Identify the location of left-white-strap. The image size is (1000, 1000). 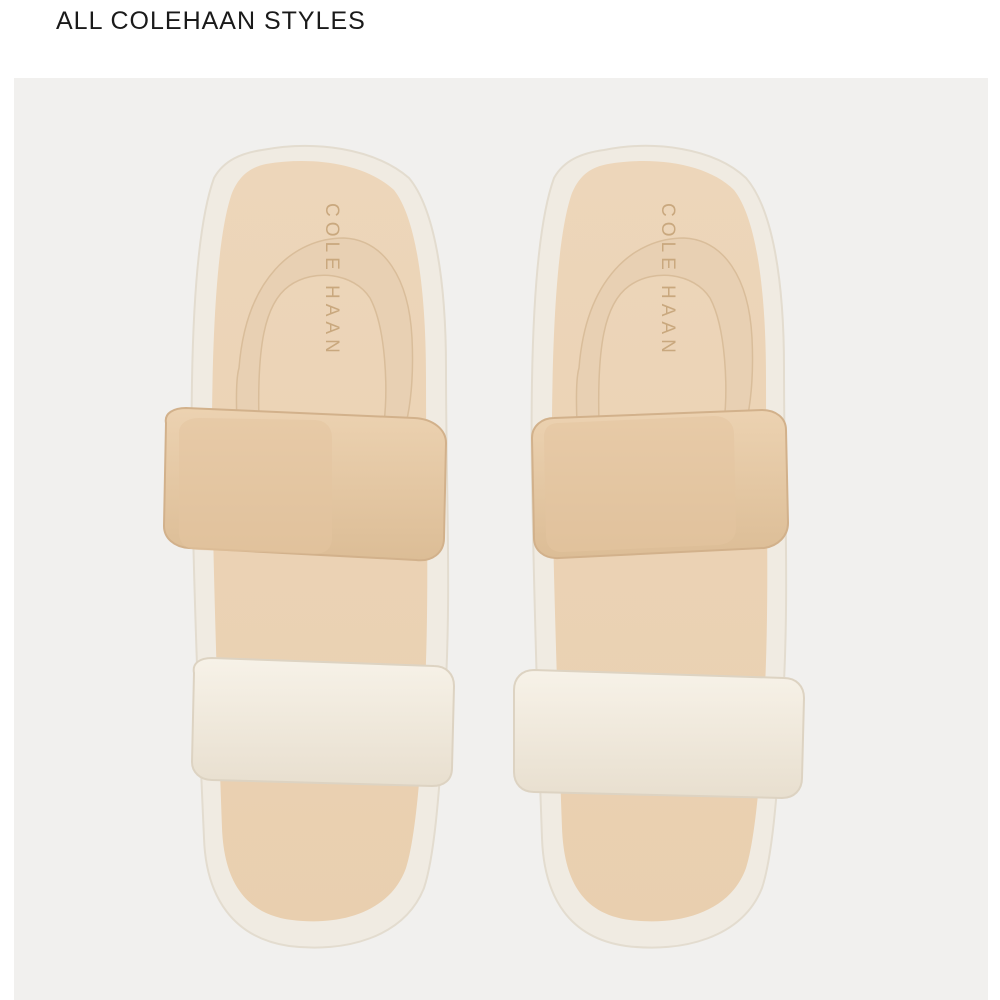
(323, 722).